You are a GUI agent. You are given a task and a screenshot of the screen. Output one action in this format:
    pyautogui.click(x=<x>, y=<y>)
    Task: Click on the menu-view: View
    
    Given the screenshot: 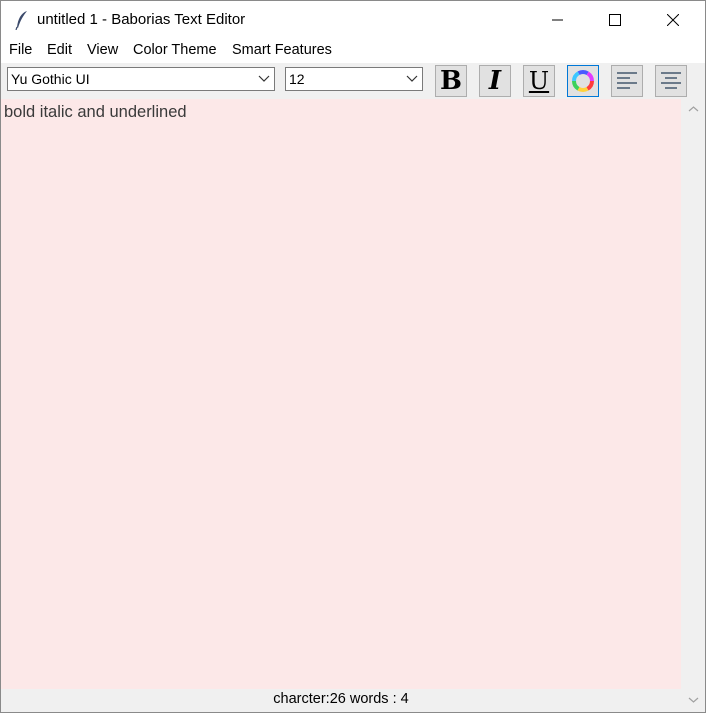 What is the action you would take?
    pyautogui.click(x=102, y=50)
    